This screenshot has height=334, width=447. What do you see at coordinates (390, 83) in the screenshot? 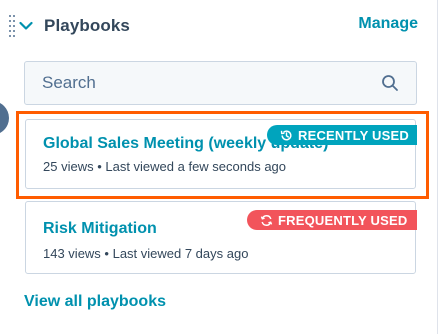
I see `search-icon` at bounding box center [390, 83].